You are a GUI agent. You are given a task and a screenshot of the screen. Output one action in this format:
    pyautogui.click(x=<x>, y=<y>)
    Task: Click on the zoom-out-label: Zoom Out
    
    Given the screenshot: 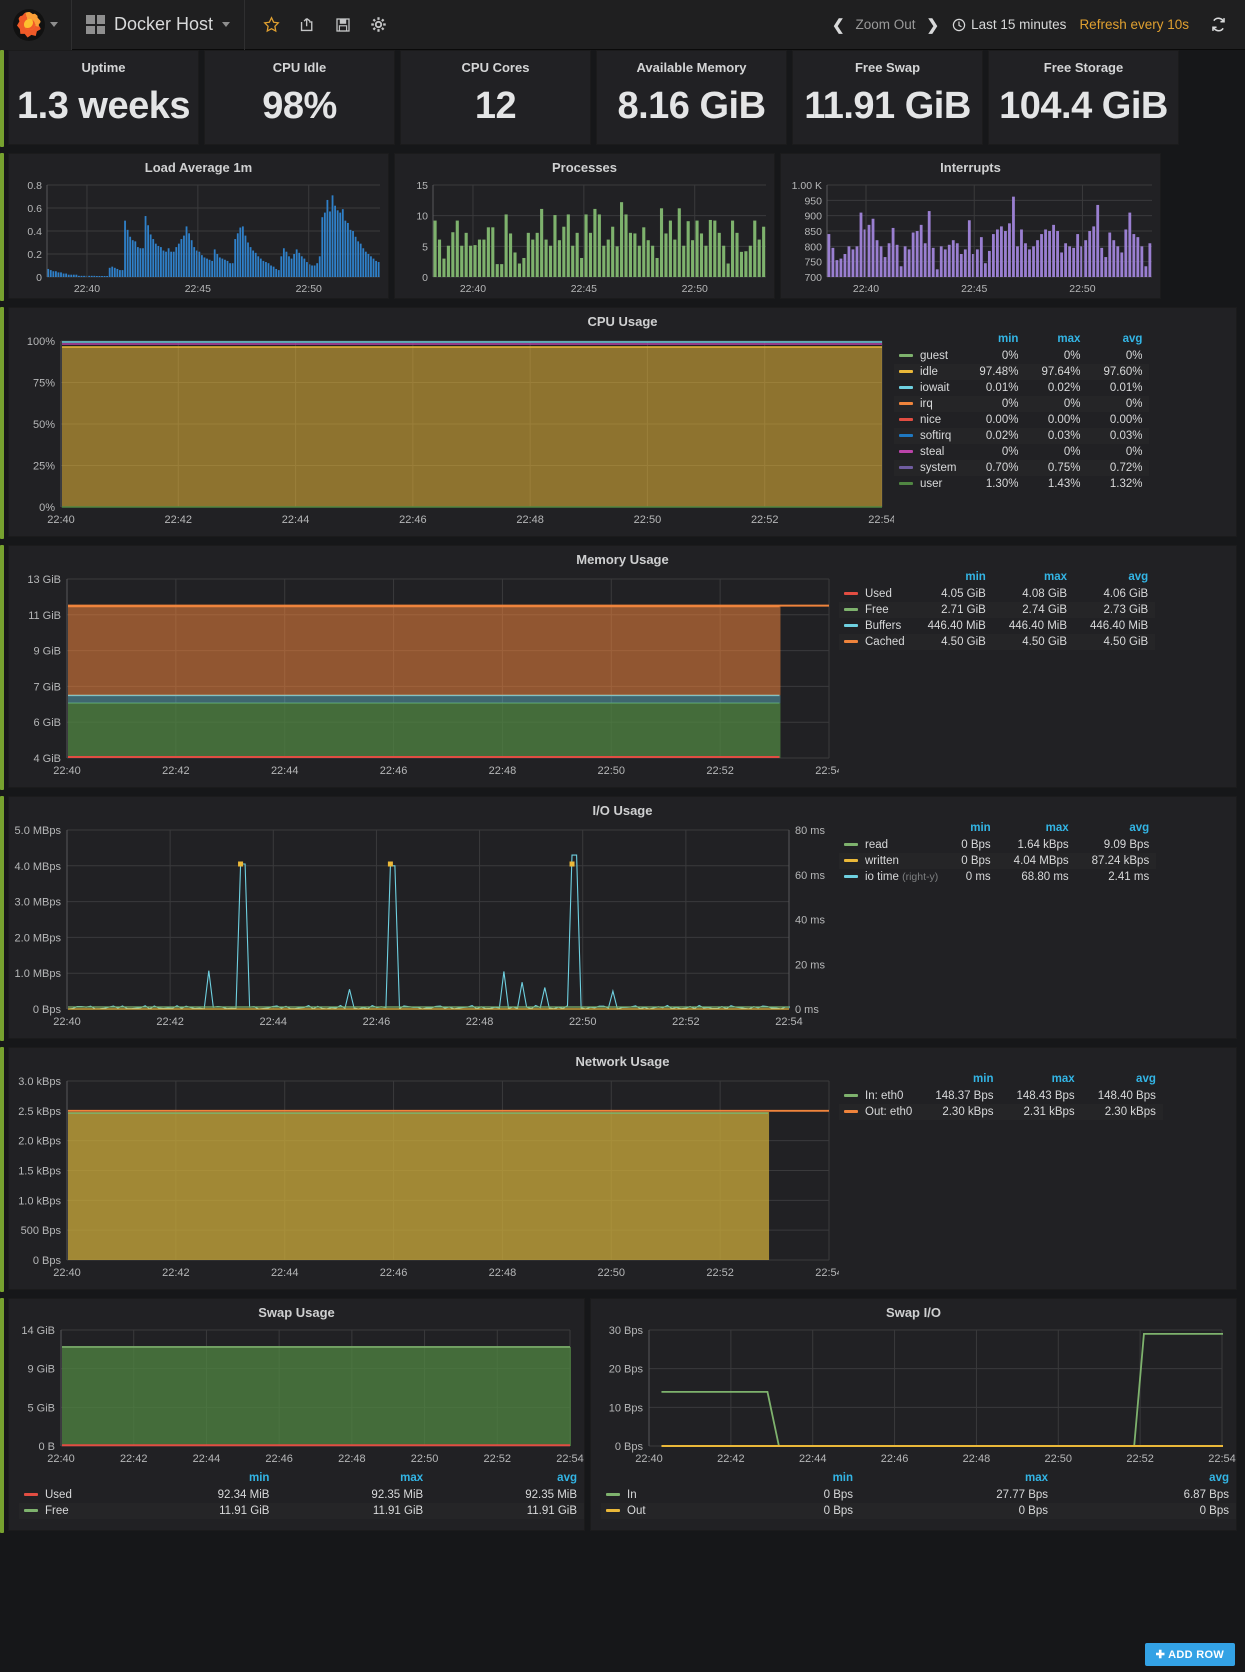 What is the action you would take?
    pyautogui.click(x=886, y=24)
    